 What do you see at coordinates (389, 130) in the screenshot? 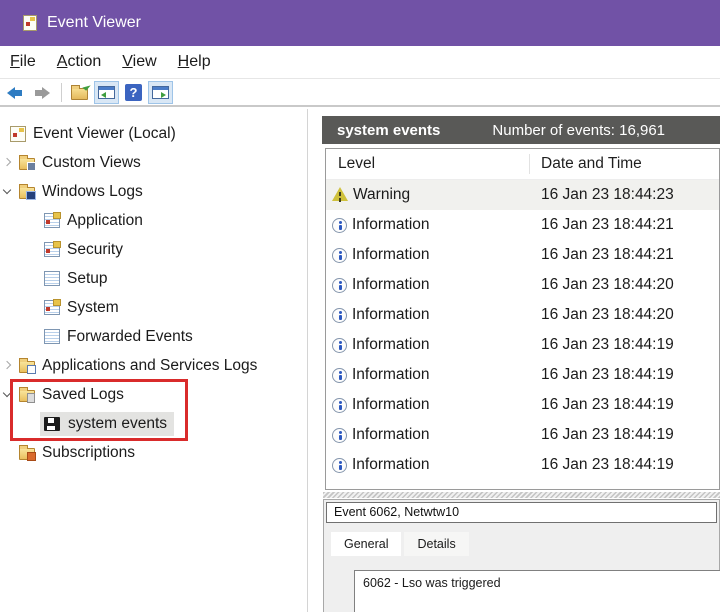
I see `log-name-label: system events` at bounding box center [389, 130].